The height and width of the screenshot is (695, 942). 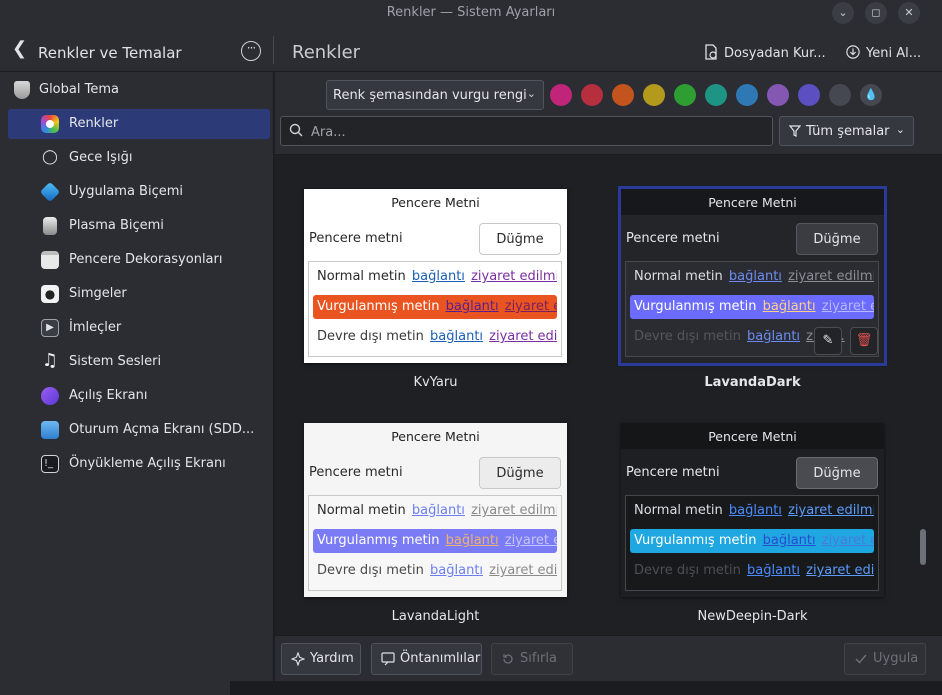 I want to click on sidebar-item-plasma-style: Plasma Biçemi, so click(x=139, y=226).